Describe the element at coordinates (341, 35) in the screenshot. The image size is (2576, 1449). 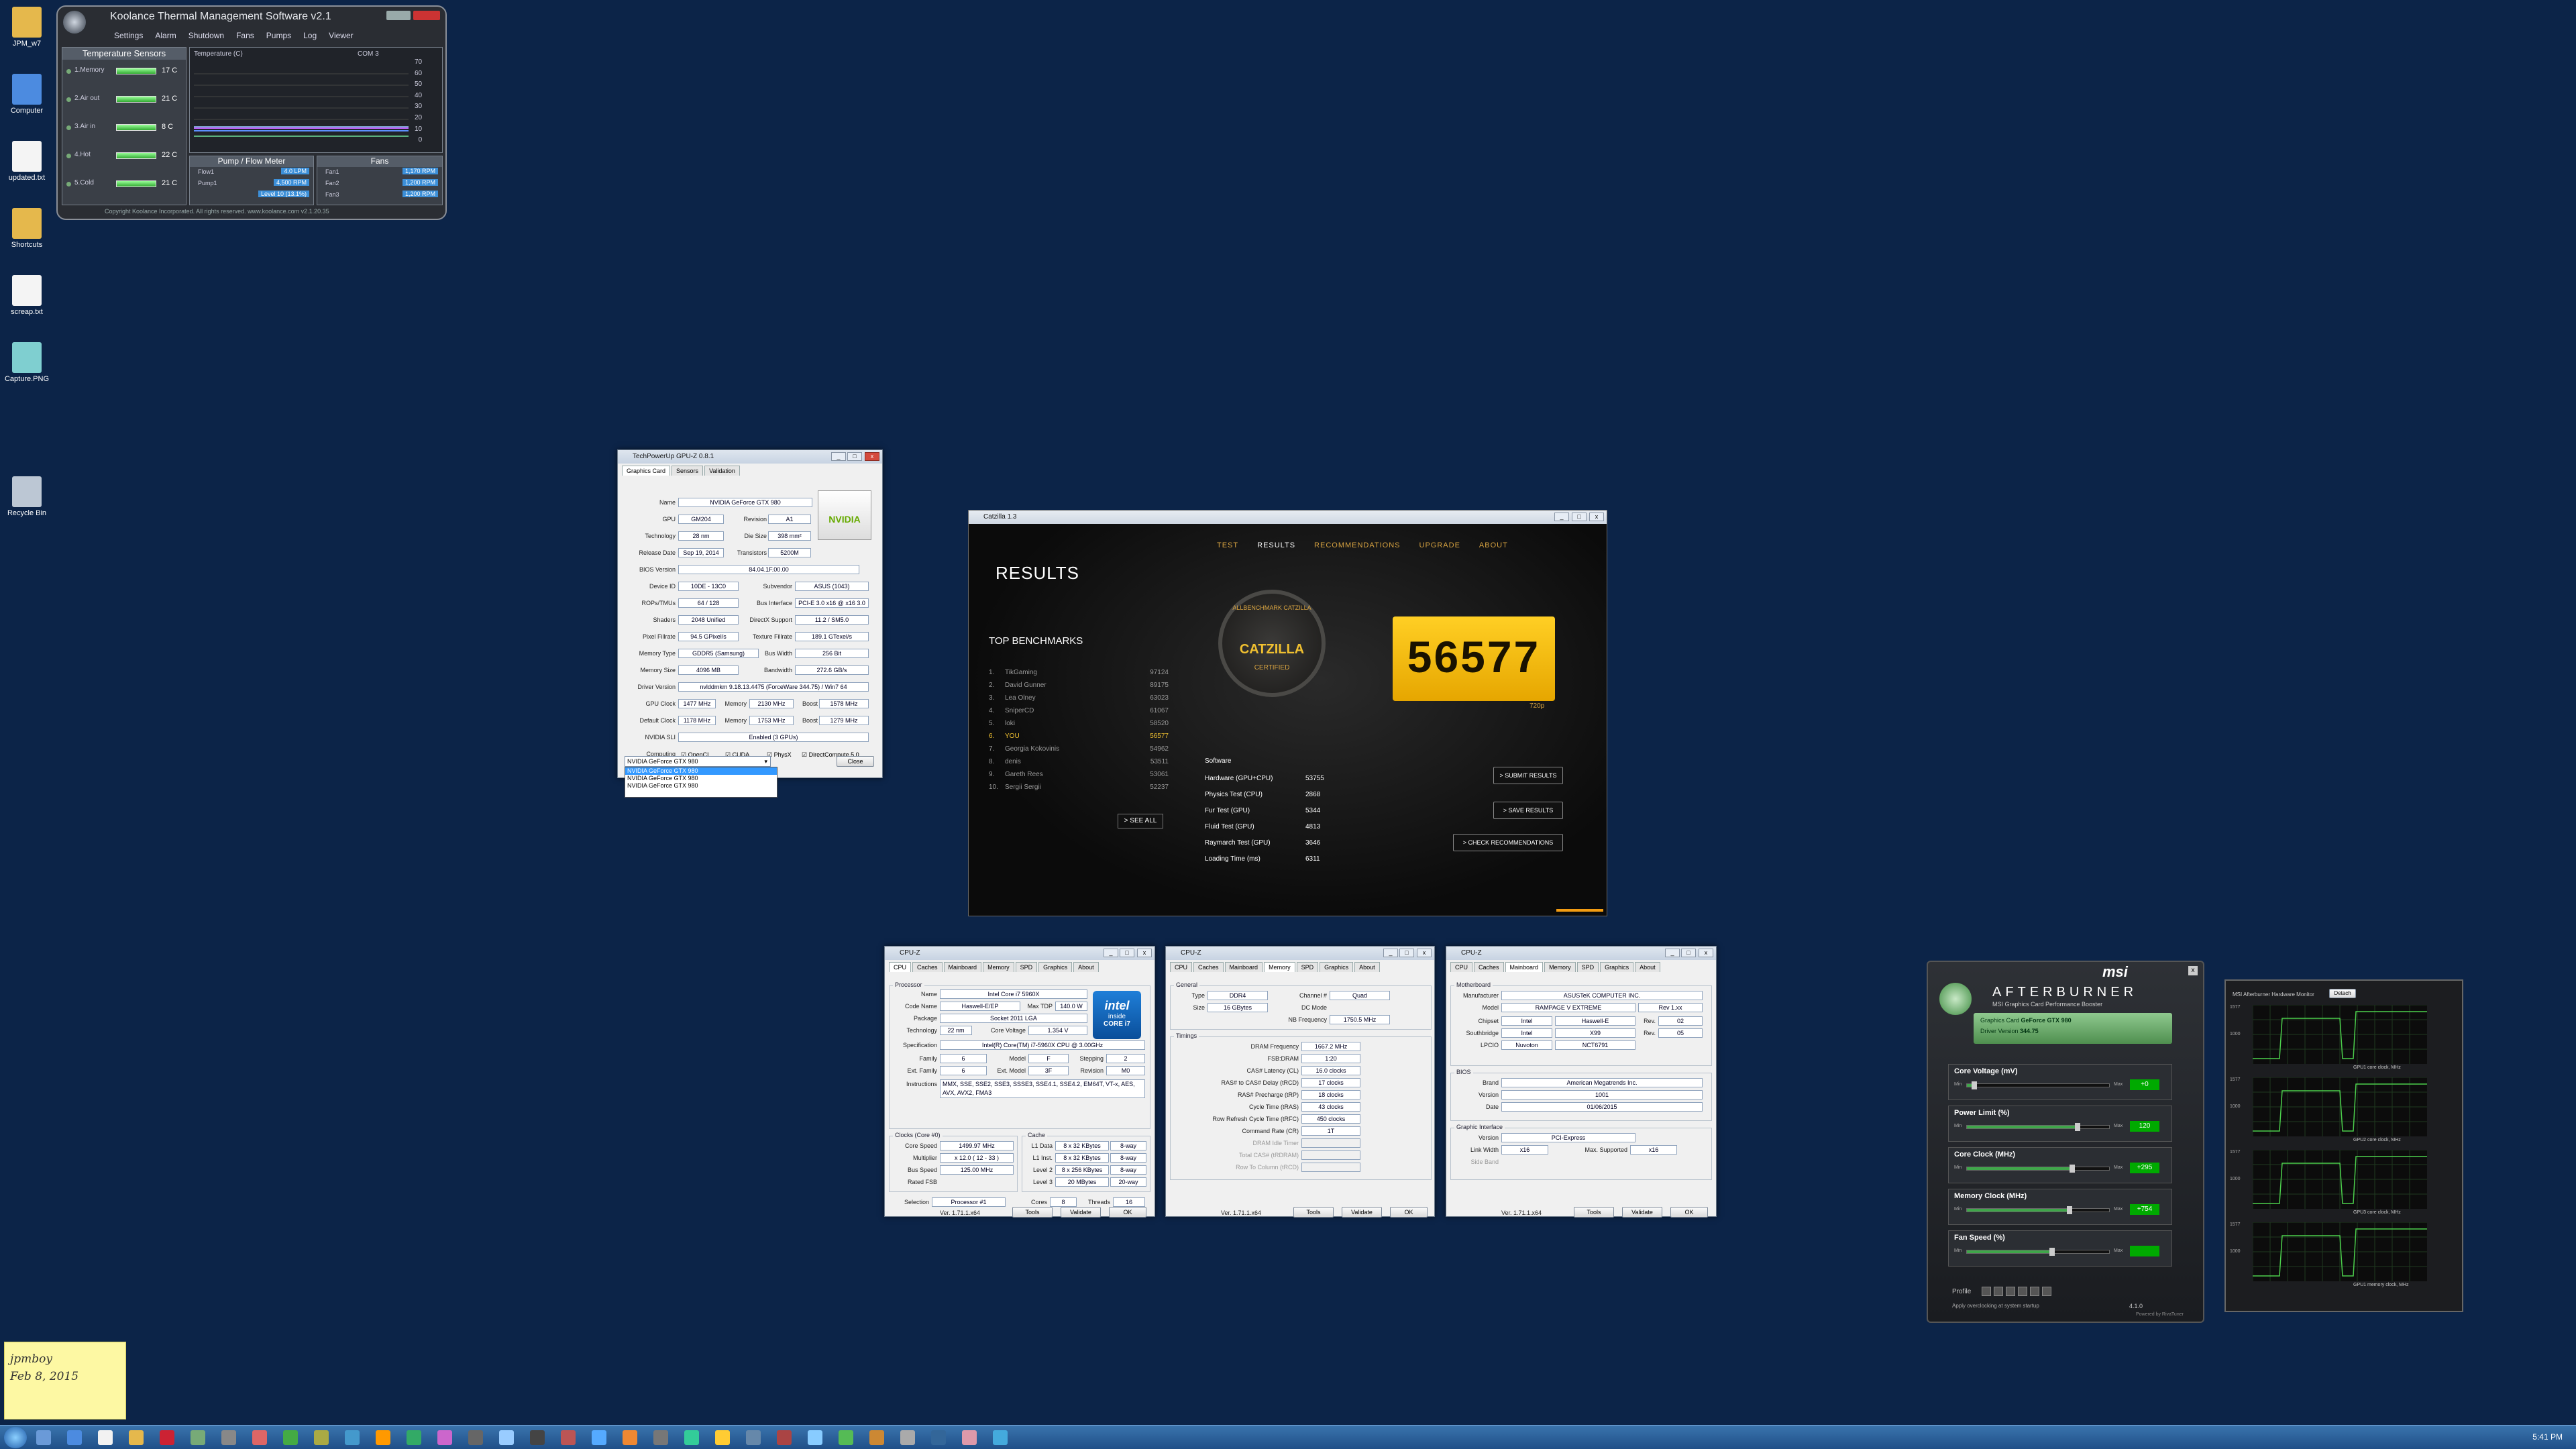
I see `koolance-menu-item: Viewer` at that location.